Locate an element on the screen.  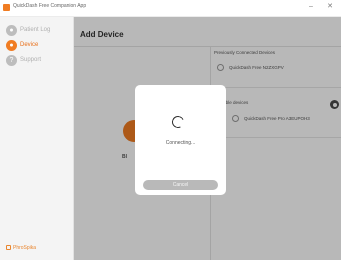
sidebar-item-label: Support is located at coordinates (31, 60).